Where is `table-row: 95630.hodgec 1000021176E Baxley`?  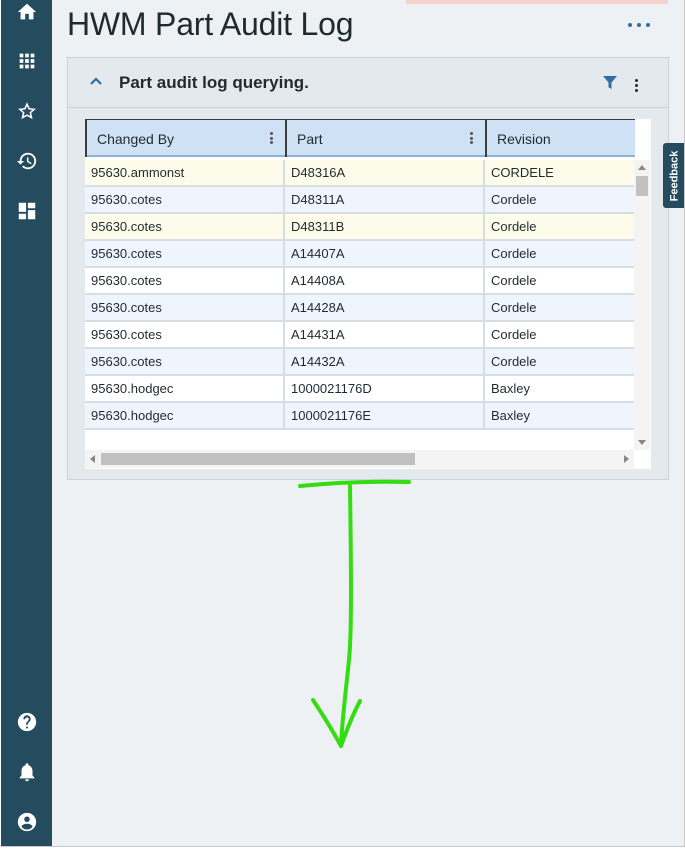 table-row: 95630.hodgec 1000021176E Baxley is located at coordinates (360, 416).